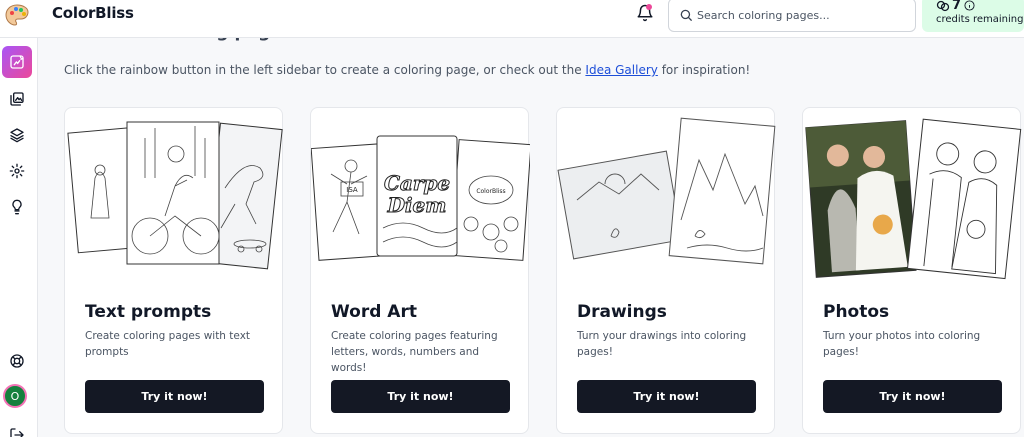  I want to click on drawings-illustration, so click(666, 191).